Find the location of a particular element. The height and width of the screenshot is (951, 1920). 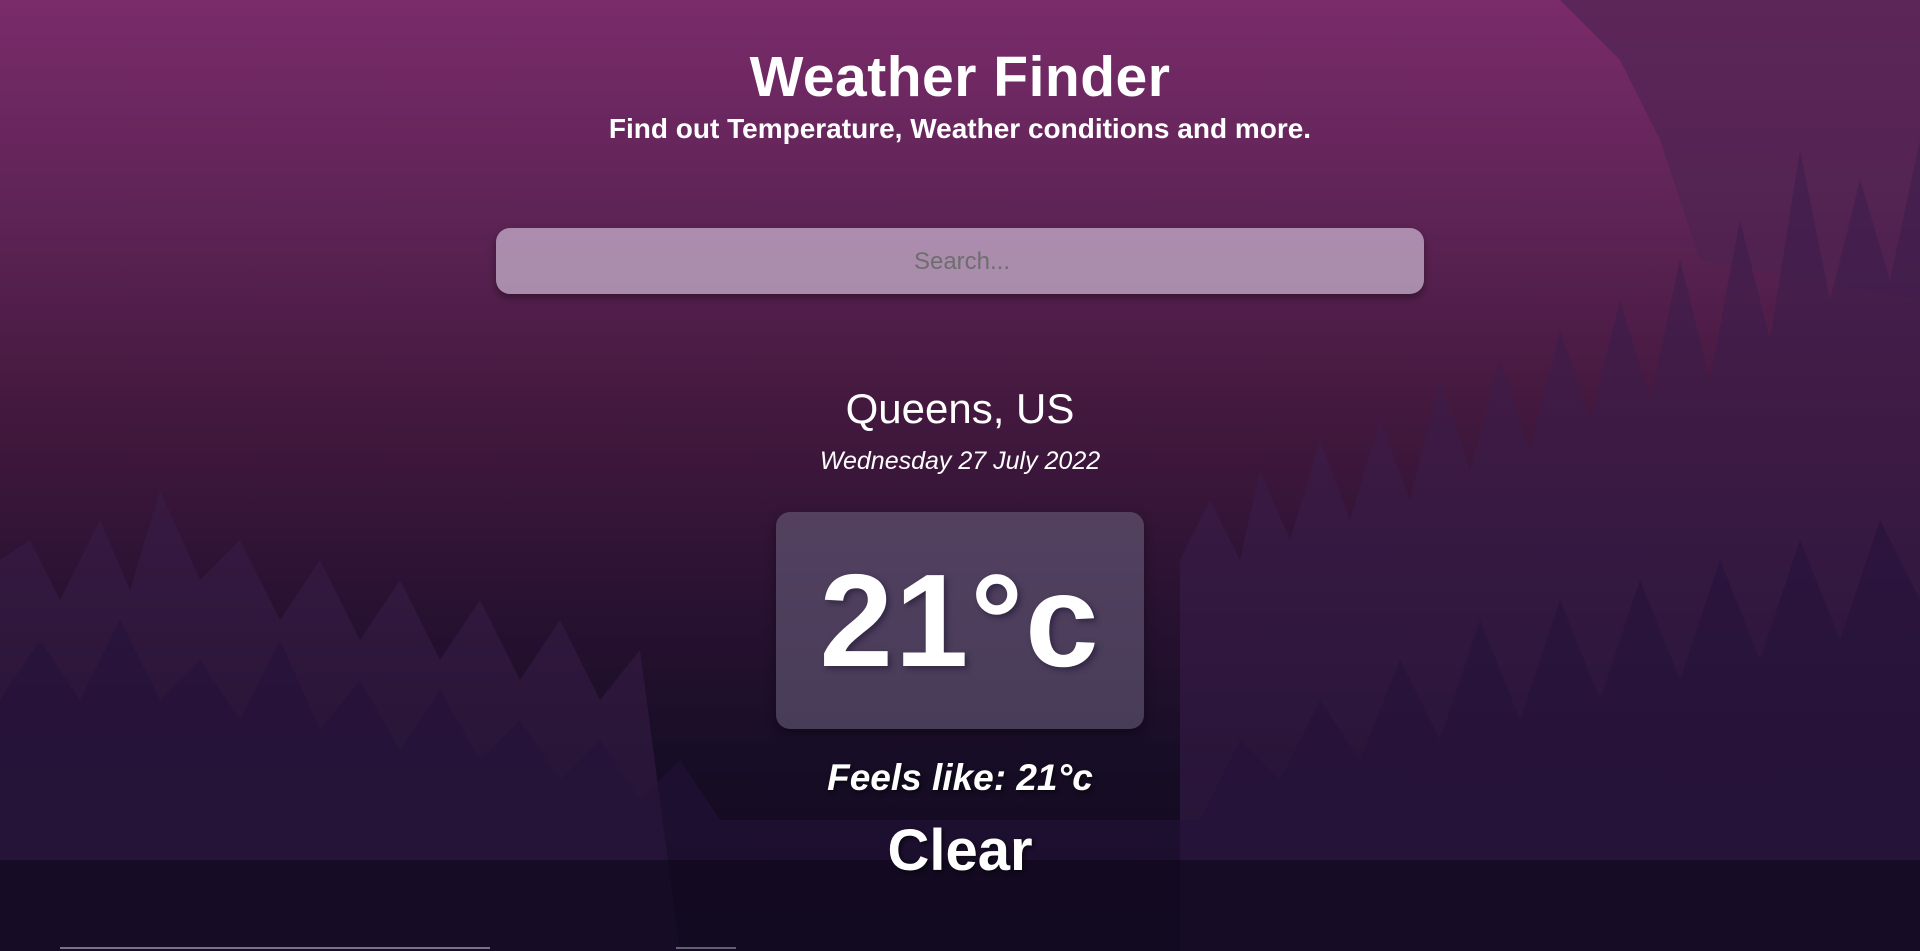

current-date: Wednesday 27 July 2022 is located at coordinates (960, 461).